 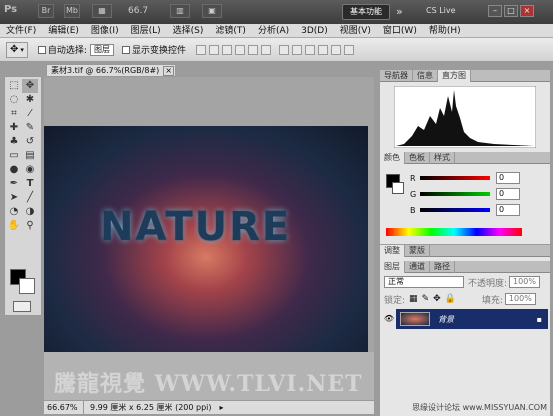 What do you see at coordinates (400, 31) in the screenshot?
I see `menu-window: 窗口(W)` at bounding box center [400, 31].